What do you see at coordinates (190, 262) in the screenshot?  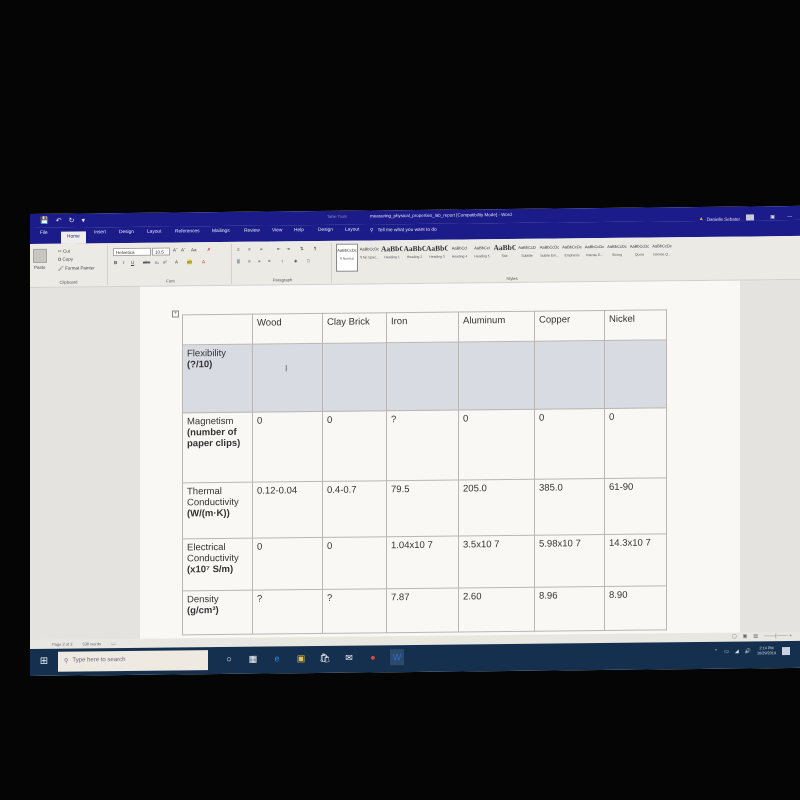 I see `highlight-icon: ab` at bounding box center [190, 262].